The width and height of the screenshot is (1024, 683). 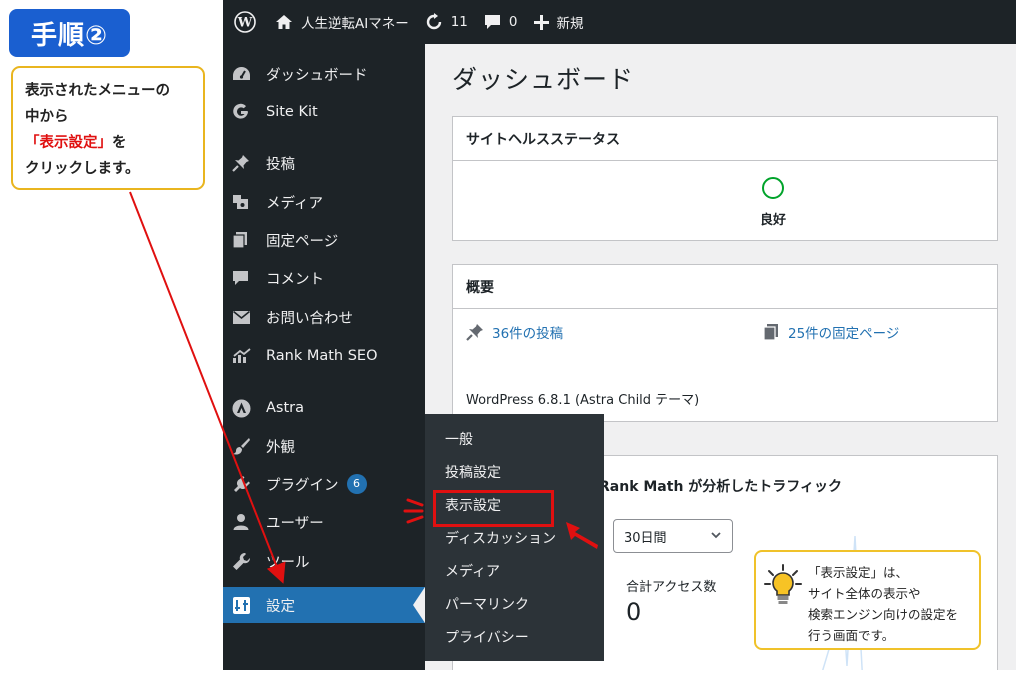 I want to click on sidebar-item-plugins: プラグイン 6, so click(x=324, y=484).